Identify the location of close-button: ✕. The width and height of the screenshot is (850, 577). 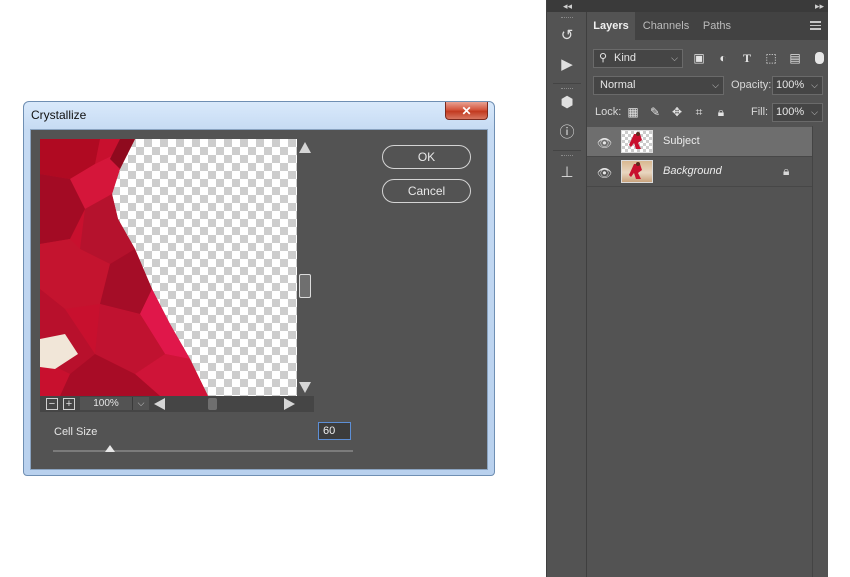
(466, 111).